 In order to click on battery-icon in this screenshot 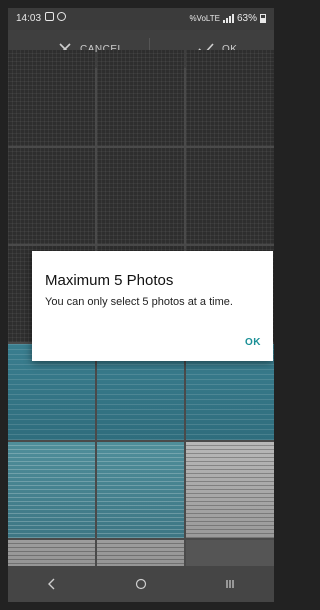, I will do `click(263, 18)`.